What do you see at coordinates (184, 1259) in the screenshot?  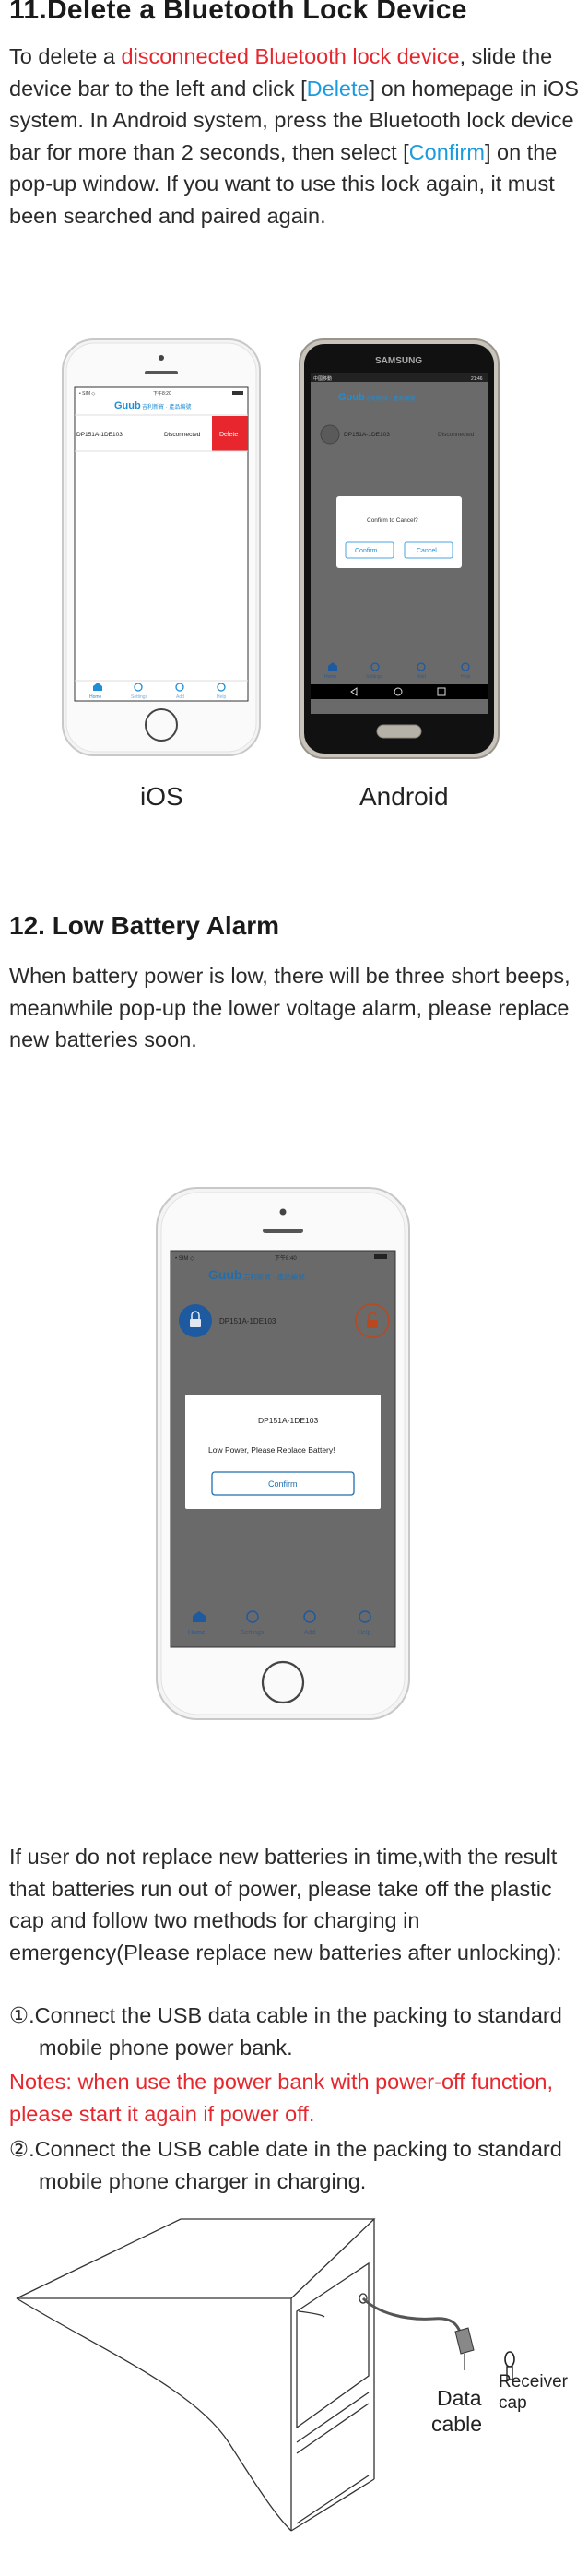 I see `alarm-status-left: • SIM ◇` at bounding box center [184, 1259].